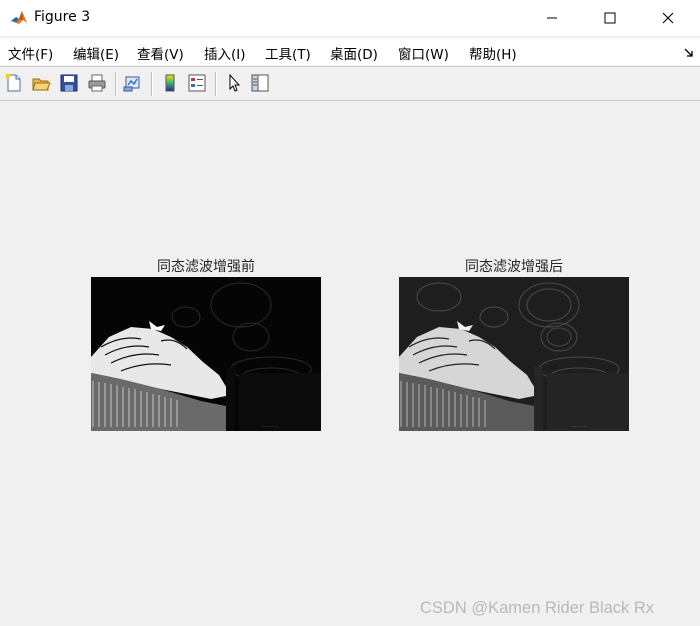 The width and height of the screenshot is (700, 626). I want to click on menu-insert: 插入(I), so click(225, 53).